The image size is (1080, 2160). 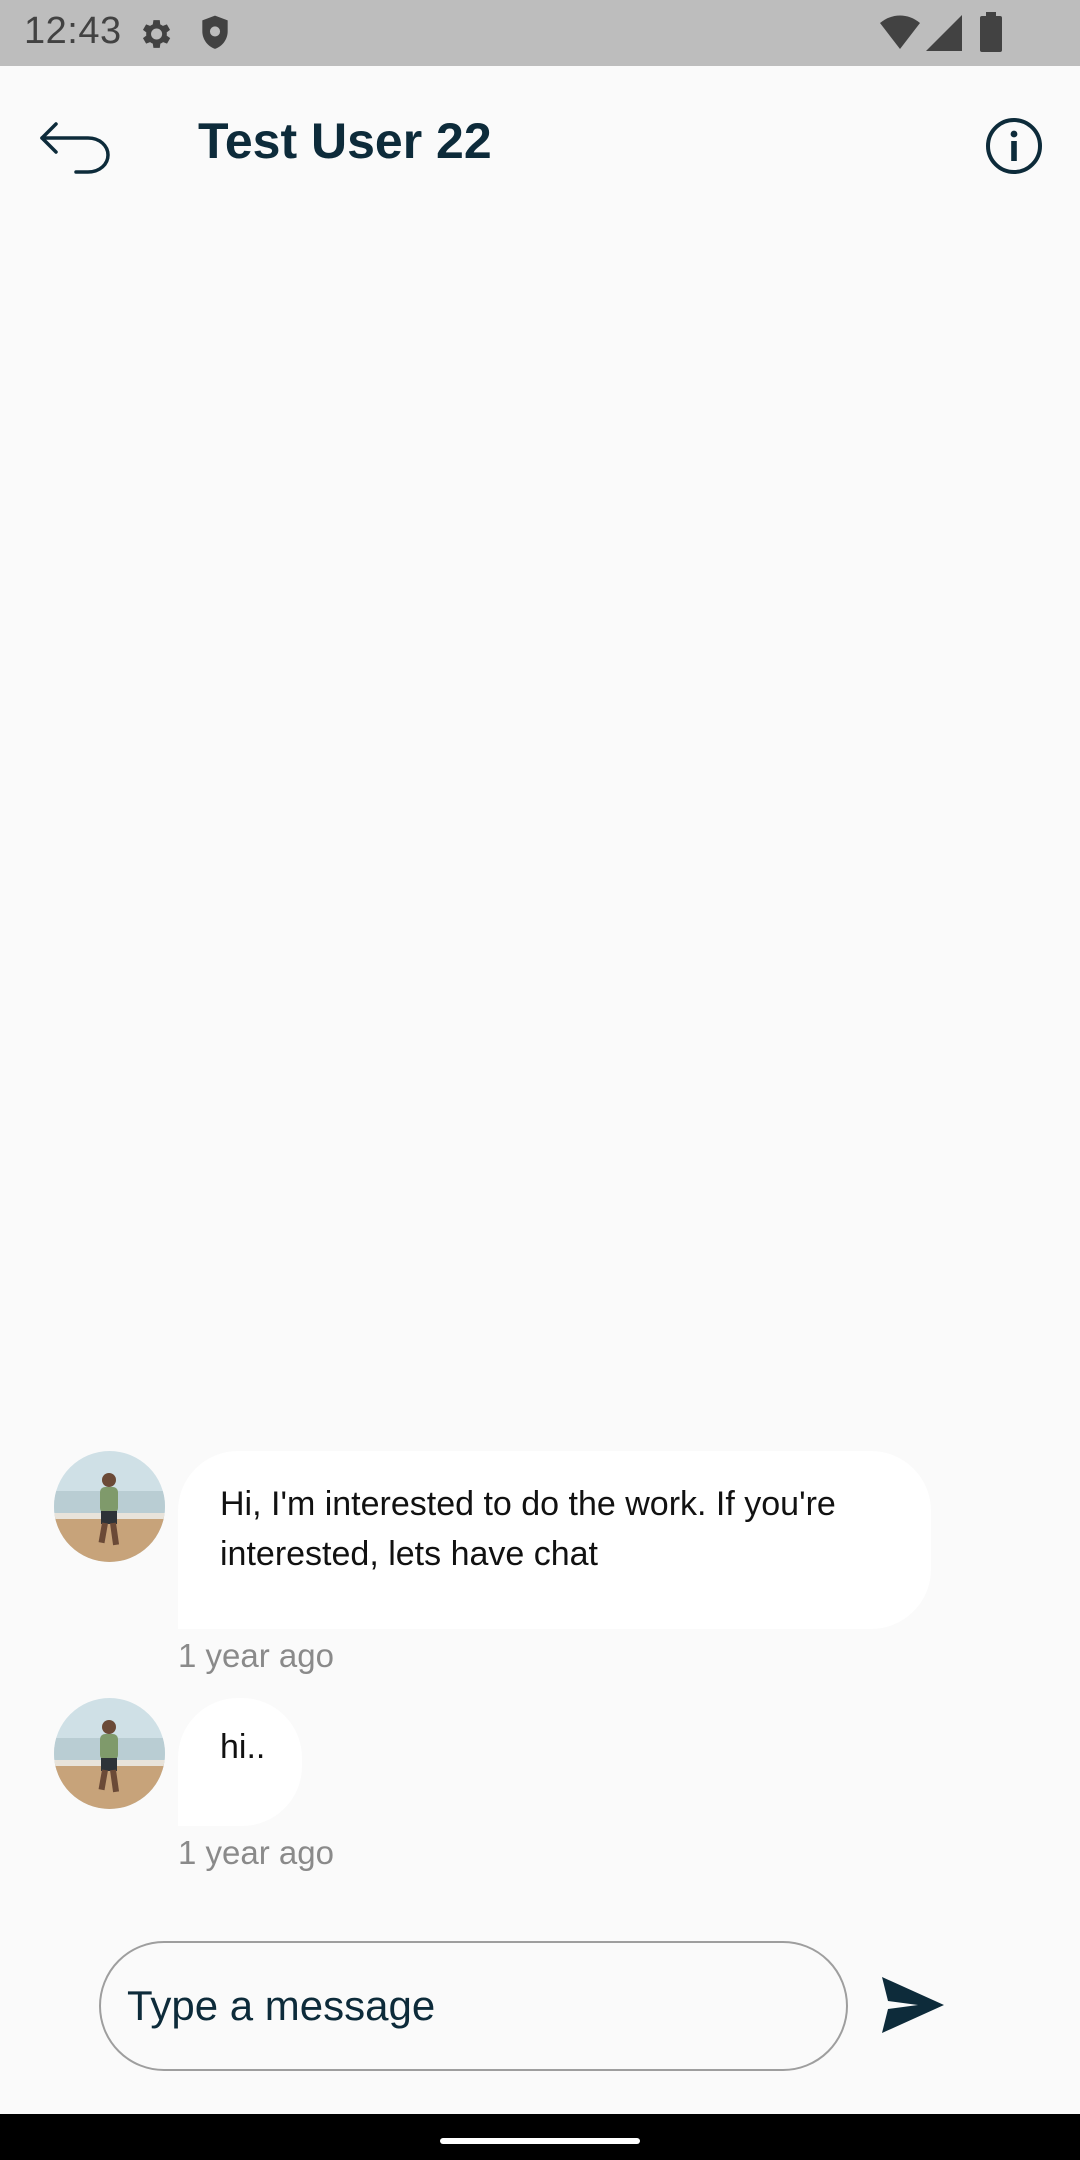 I want to click on chat-title: Test User 22, so click(x=345, y=141).